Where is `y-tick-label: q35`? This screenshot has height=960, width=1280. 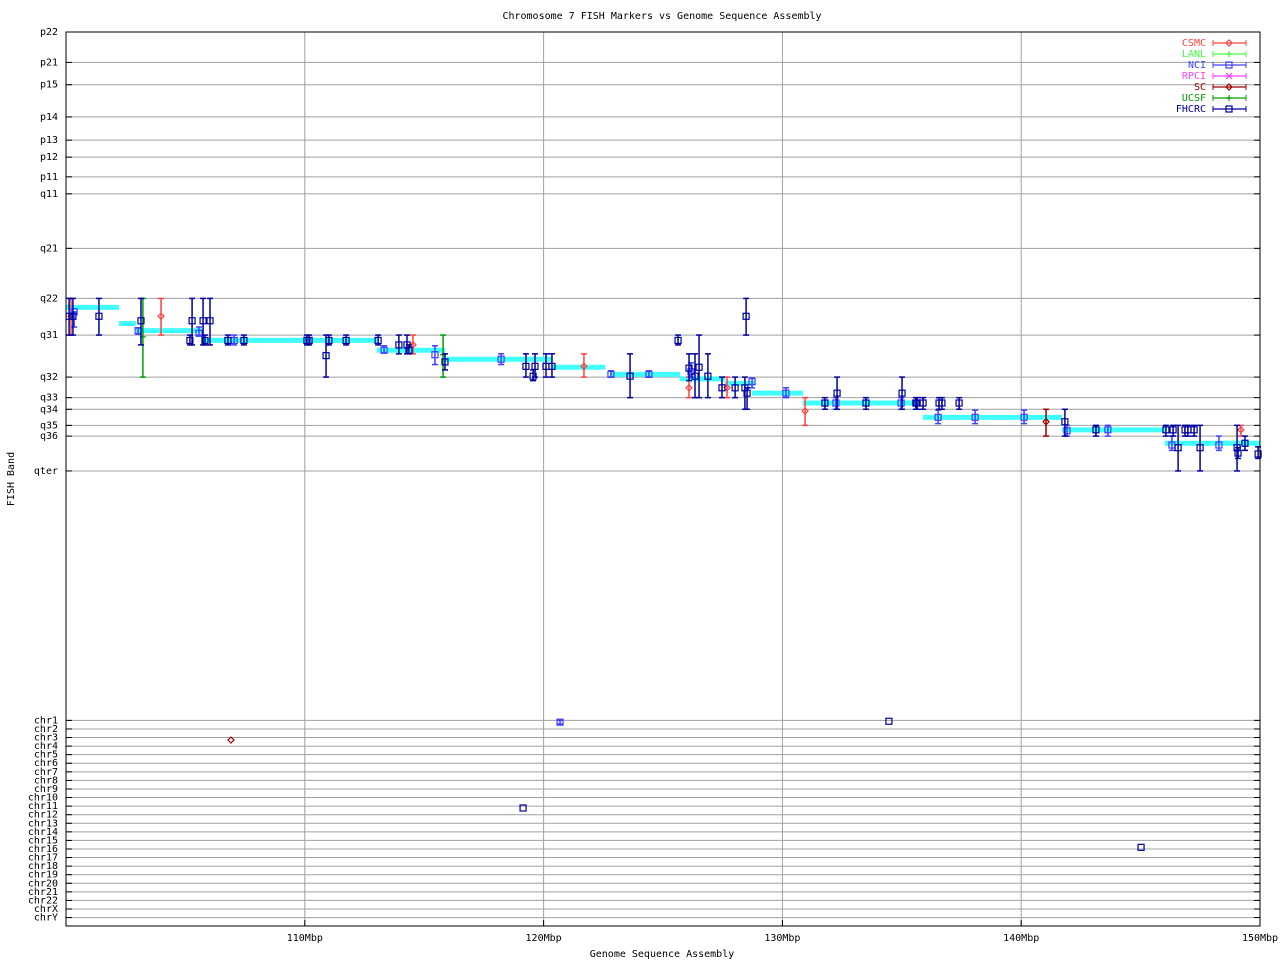 y-tick-label: q35 is located at coordinates (49, 425).